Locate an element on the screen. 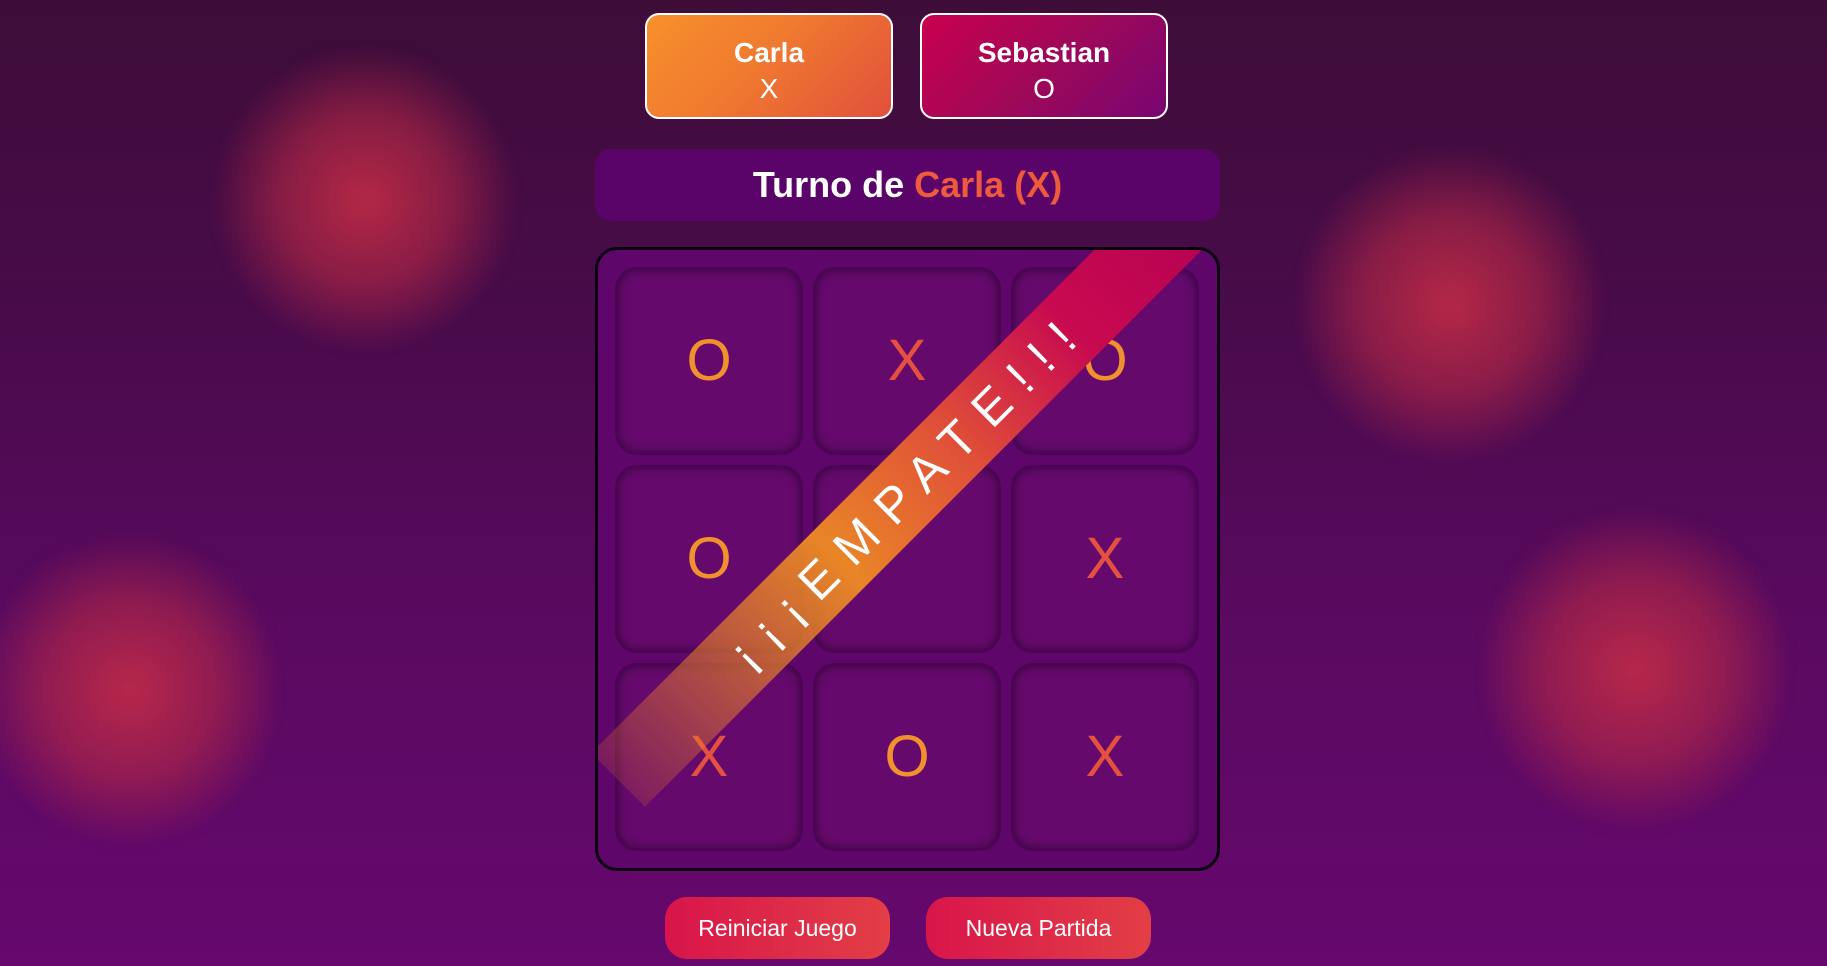  board-cell-2-1: O is located at coordinates (907, 757).